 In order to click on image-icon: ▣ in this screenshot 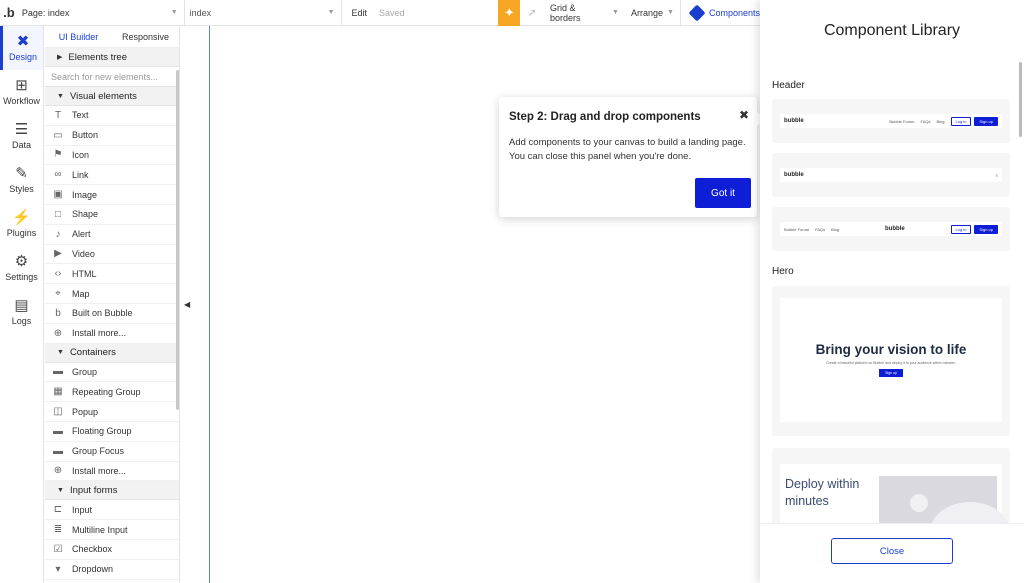, I will do `click(58, 195)`.